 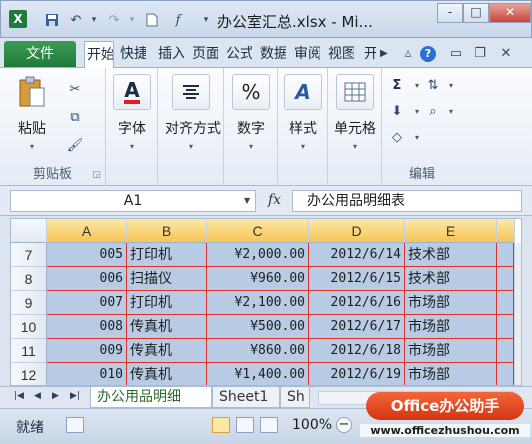 I want to click on tab-quick: 快捷, so click(x=132, y=56).